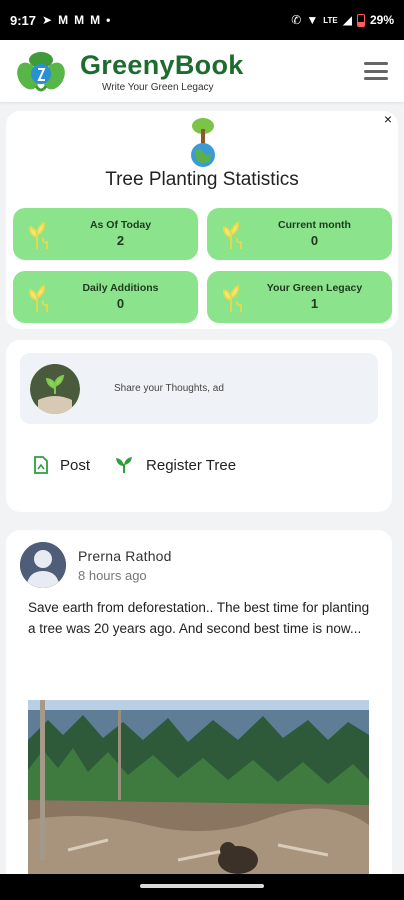 Image resolution: width=404 pixels, height=900 pixels. Describe the element at coordinates (388, 119) in the screenshot. I see `close-icon: ×` at that location.